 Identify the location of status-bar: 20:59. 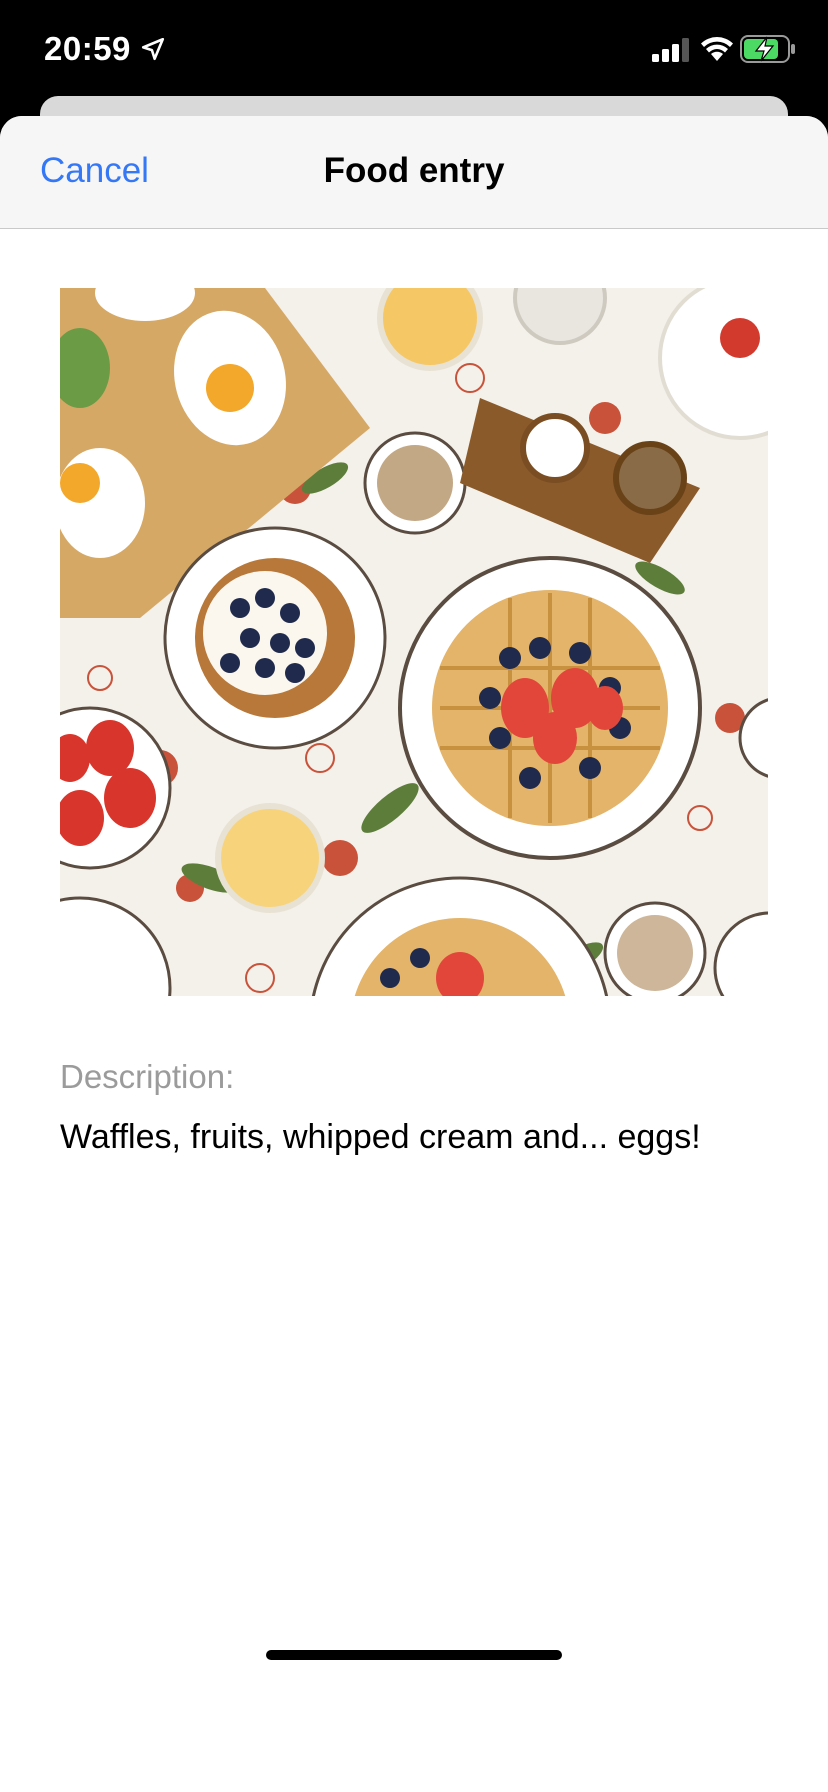
(414, 48).